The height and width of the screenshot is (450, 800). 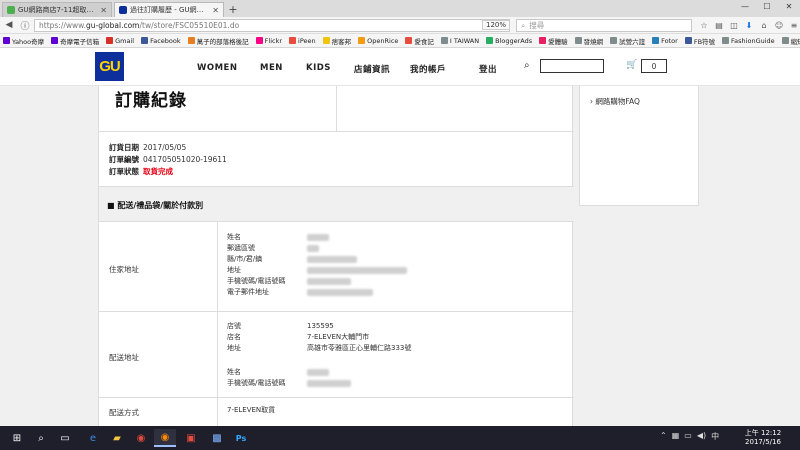 I want to click on photoshop-icon: Ps, so click(x=241, y=438).